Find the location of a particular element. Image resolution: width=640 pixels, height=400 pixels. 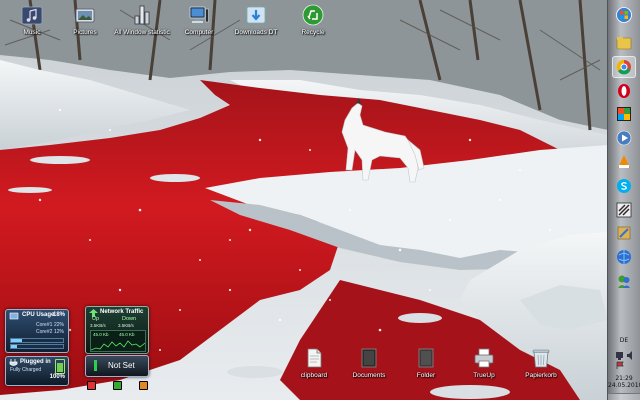

gadget-power-icon is located at coordinates (91, 385).